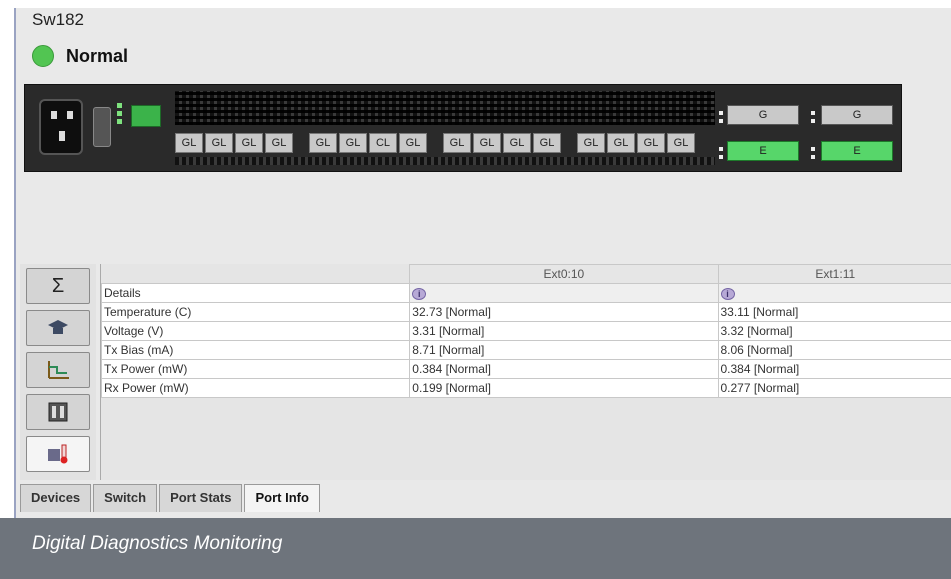  What do you see at coordinates (125, 498) in the screenshot?
I see `tab-switch: Switch` at bounding box center [125, 498].